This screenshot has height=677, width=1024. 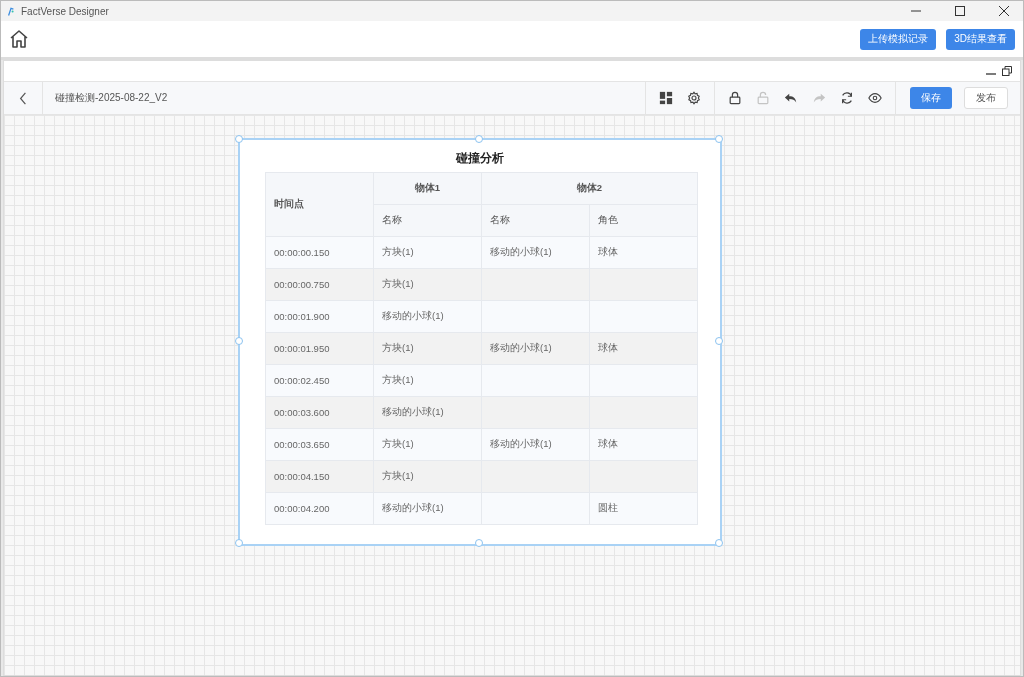 I want to click on app-logo-icon, so click(x=11, y=11).